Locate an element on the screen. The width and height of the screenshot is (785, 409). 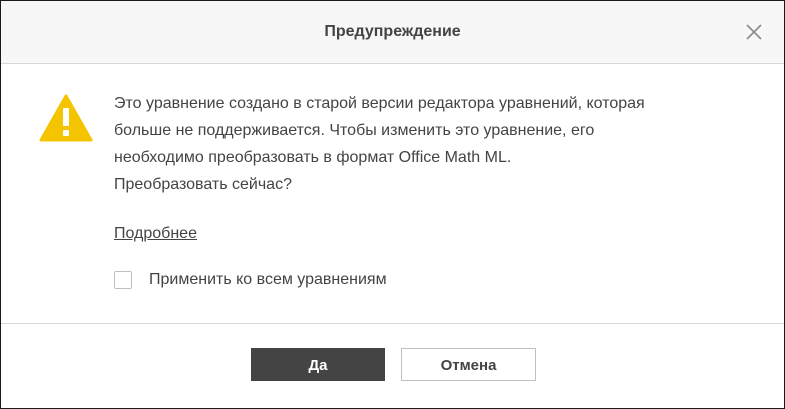
dialog-title: Предупреждение is located at coordinates (392, 31).